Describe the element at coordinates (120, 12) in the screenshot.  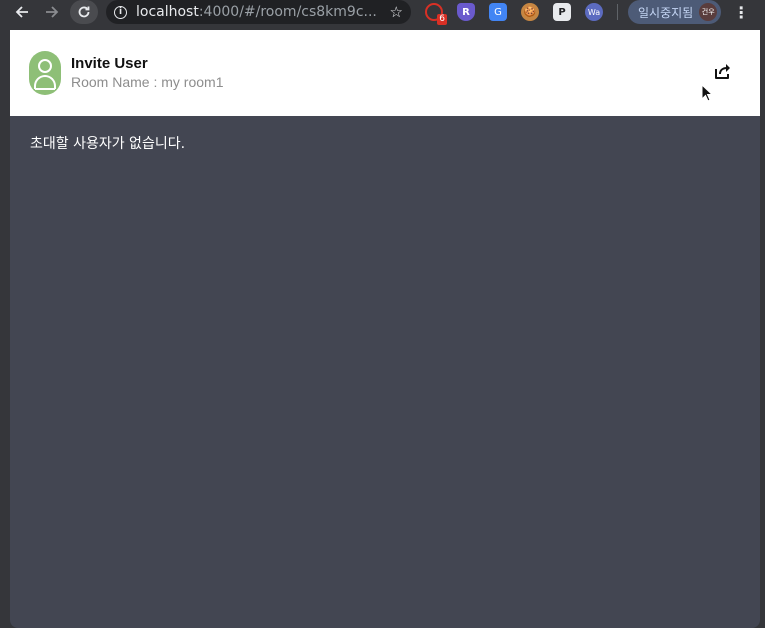
I see `info-icon: i` at that location.